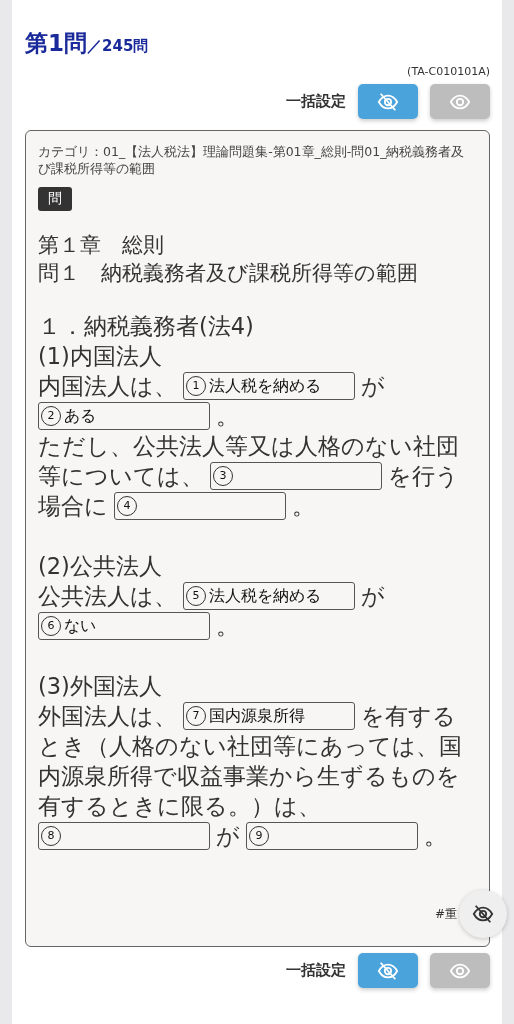  I want to click on answer-field: 5 法人税を納める, so click(269, 596).